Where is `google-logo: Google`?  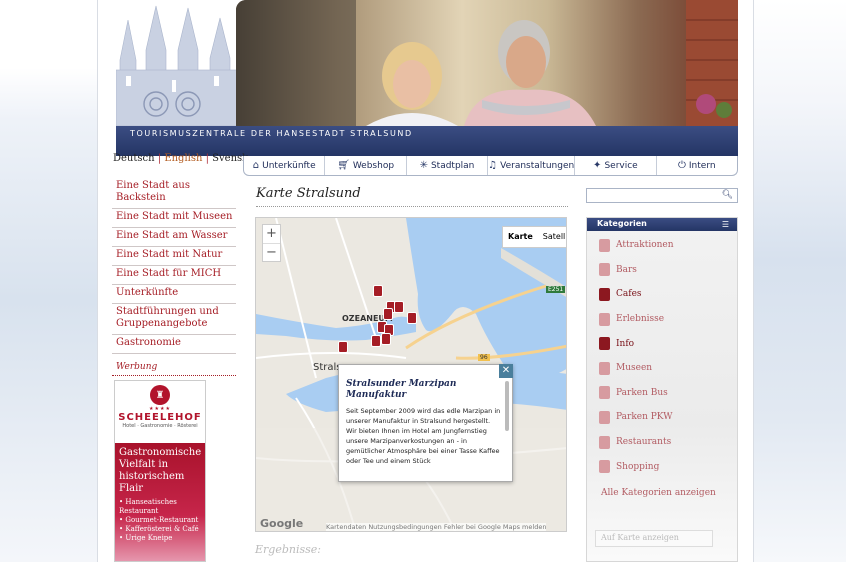 google-logo: Google is located at coordinates (282, 523).